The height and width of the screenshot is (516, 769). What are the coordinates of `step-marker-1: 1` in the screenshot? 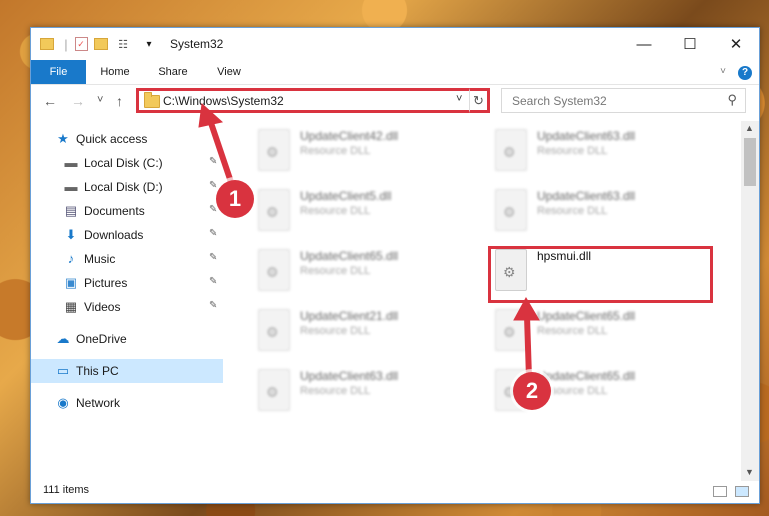 It's located at (235, 199).